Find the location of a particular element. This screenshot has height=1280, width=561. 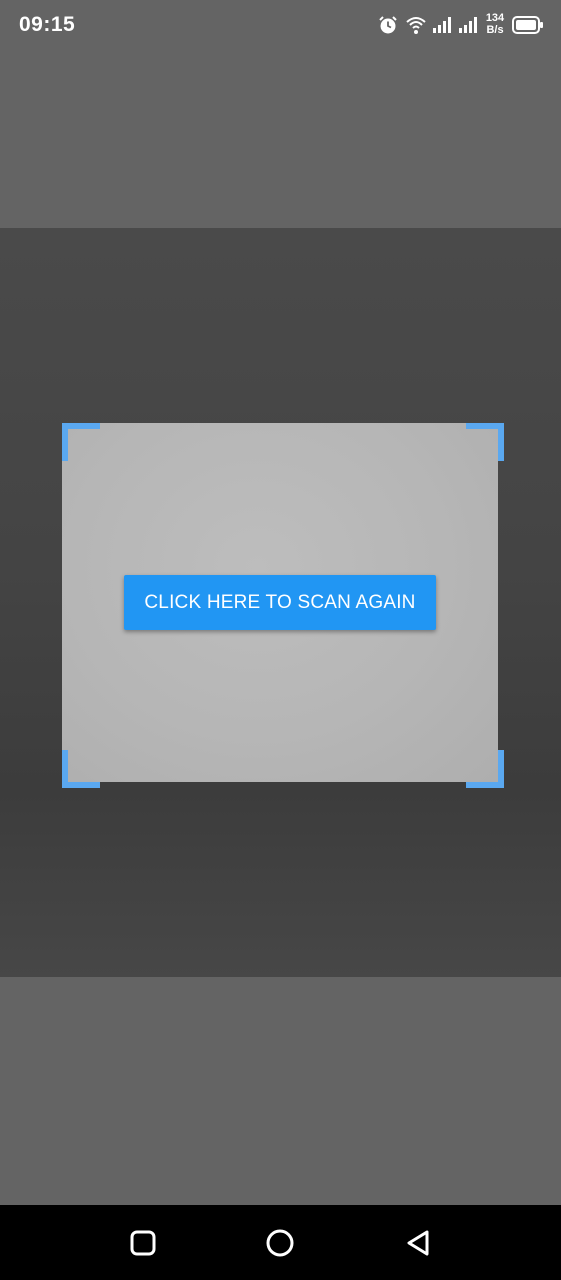

battery-icon is located at coordinates (527, 25).